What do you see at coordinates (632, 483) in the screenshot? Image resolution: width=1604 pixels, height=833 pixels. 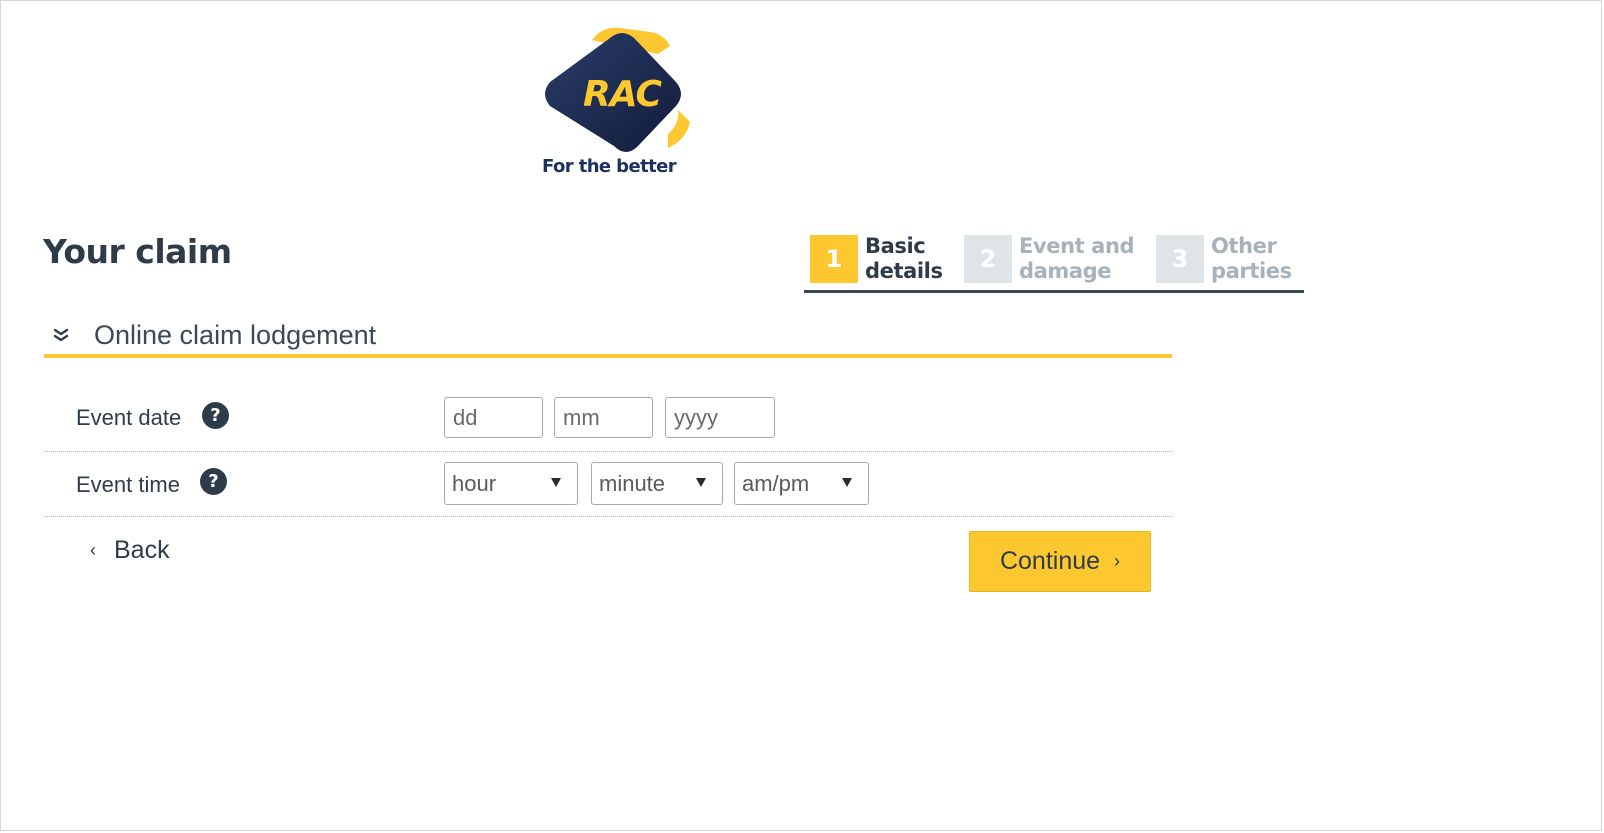 I see `minute-select-value: minute` at bounding box center [632, 483].